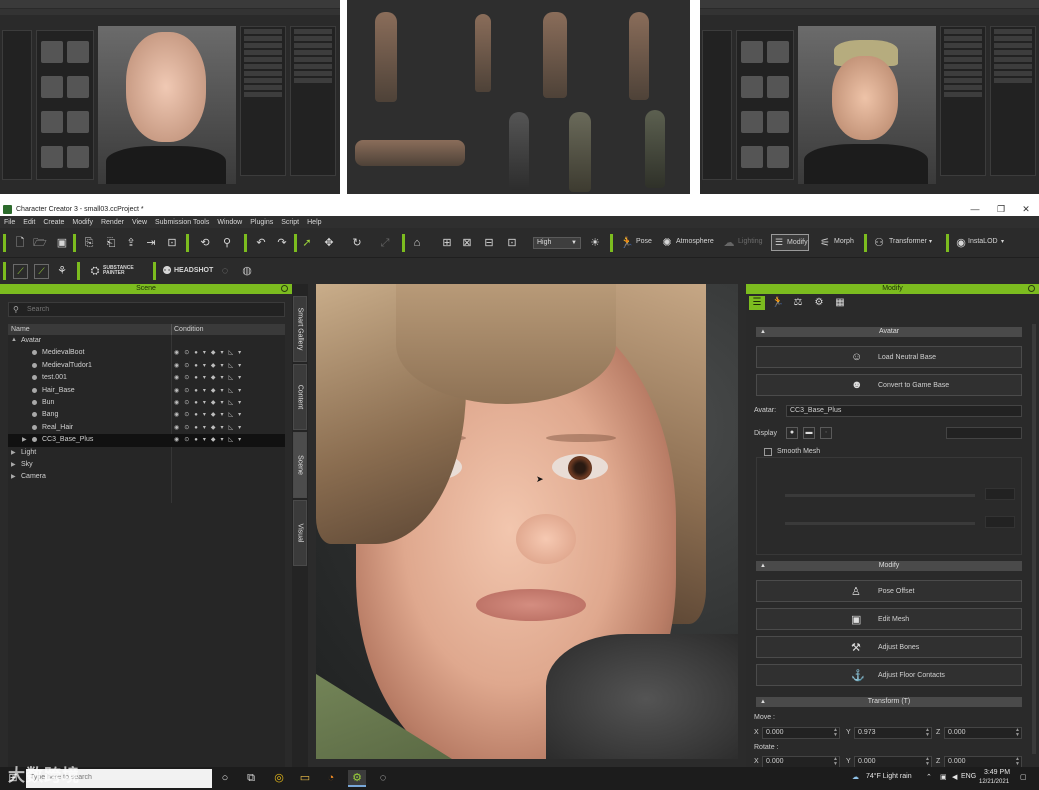  What do you see at coordinates (889, 675) in the screenshot?
I see `adjust-floor-contacts-button: ⚓ Adjust Floor Contacts` at bounding box center [889, 675].